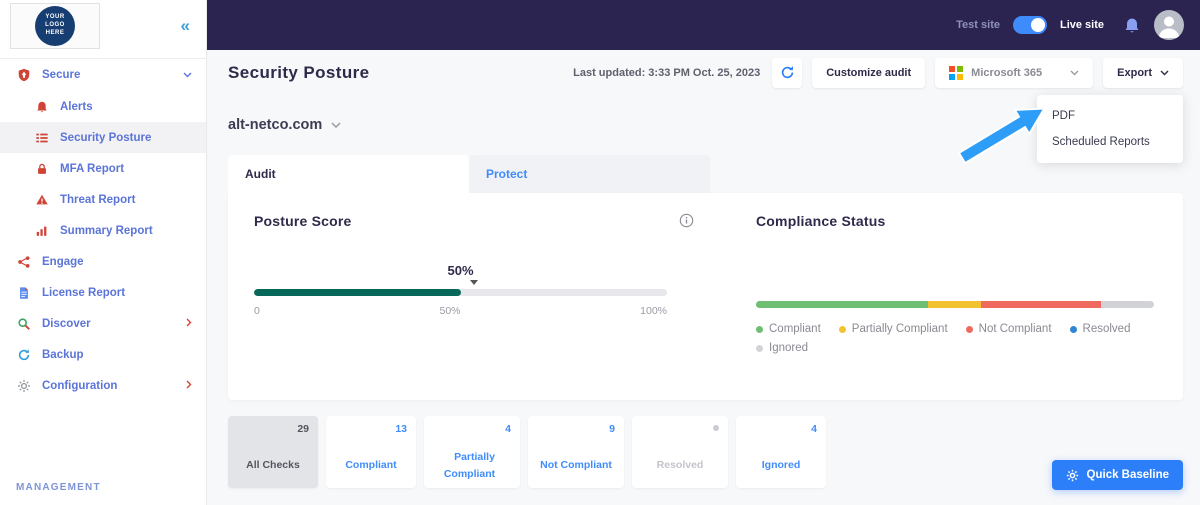 This screenshot has width=1200, height=505. I want to click on export-label: Export, so click(1134, 72).